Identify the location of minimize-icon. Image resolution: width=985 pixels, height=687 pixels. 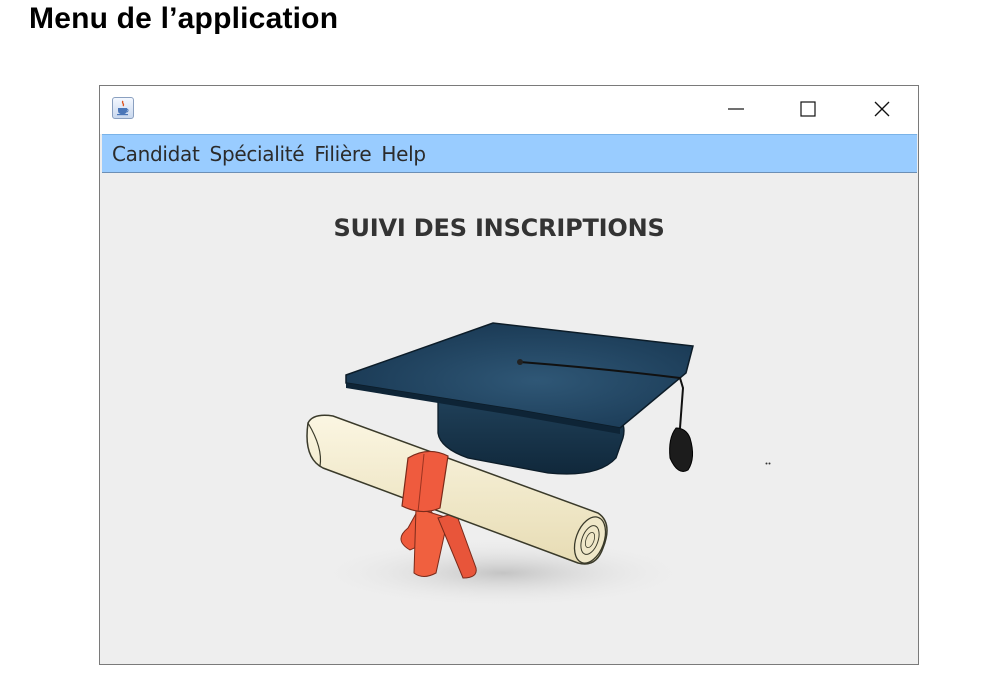
(736, 109).